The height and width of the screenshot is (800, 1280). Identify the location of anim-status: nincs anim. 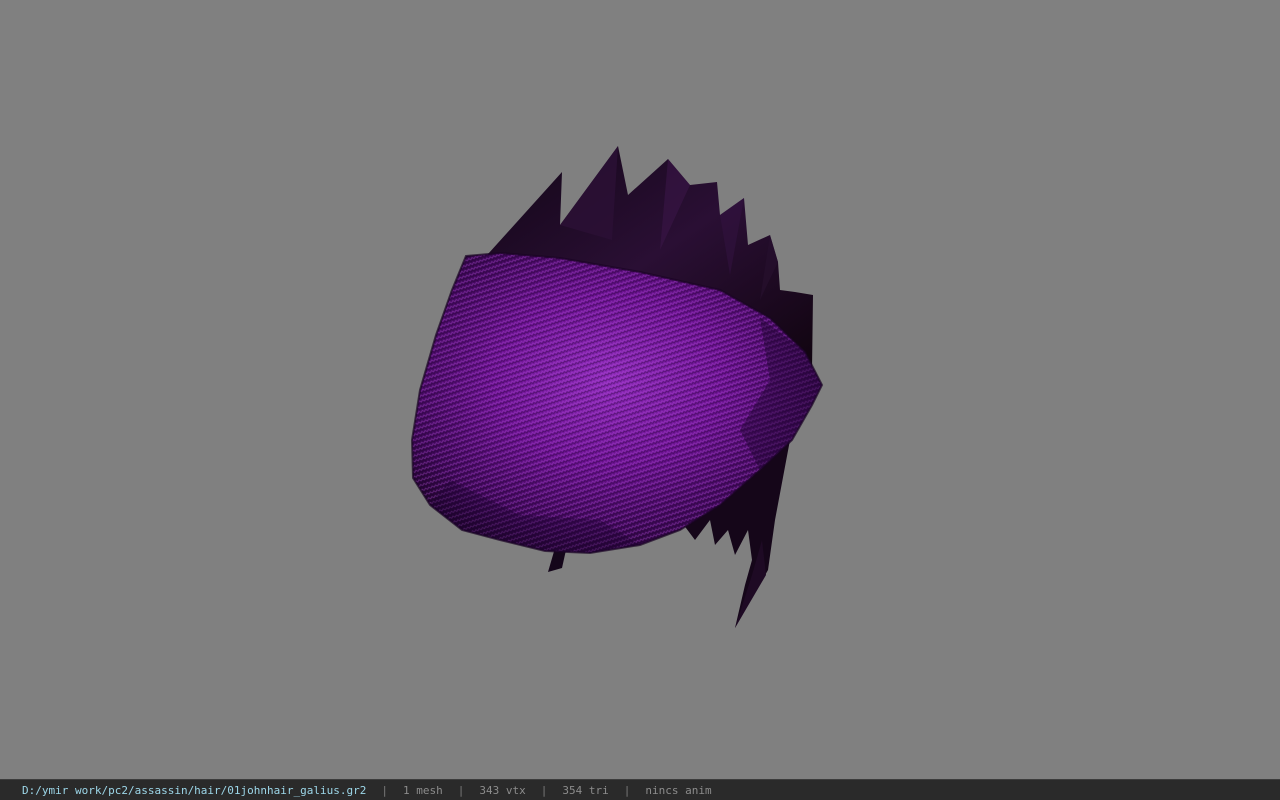
(678, 790).